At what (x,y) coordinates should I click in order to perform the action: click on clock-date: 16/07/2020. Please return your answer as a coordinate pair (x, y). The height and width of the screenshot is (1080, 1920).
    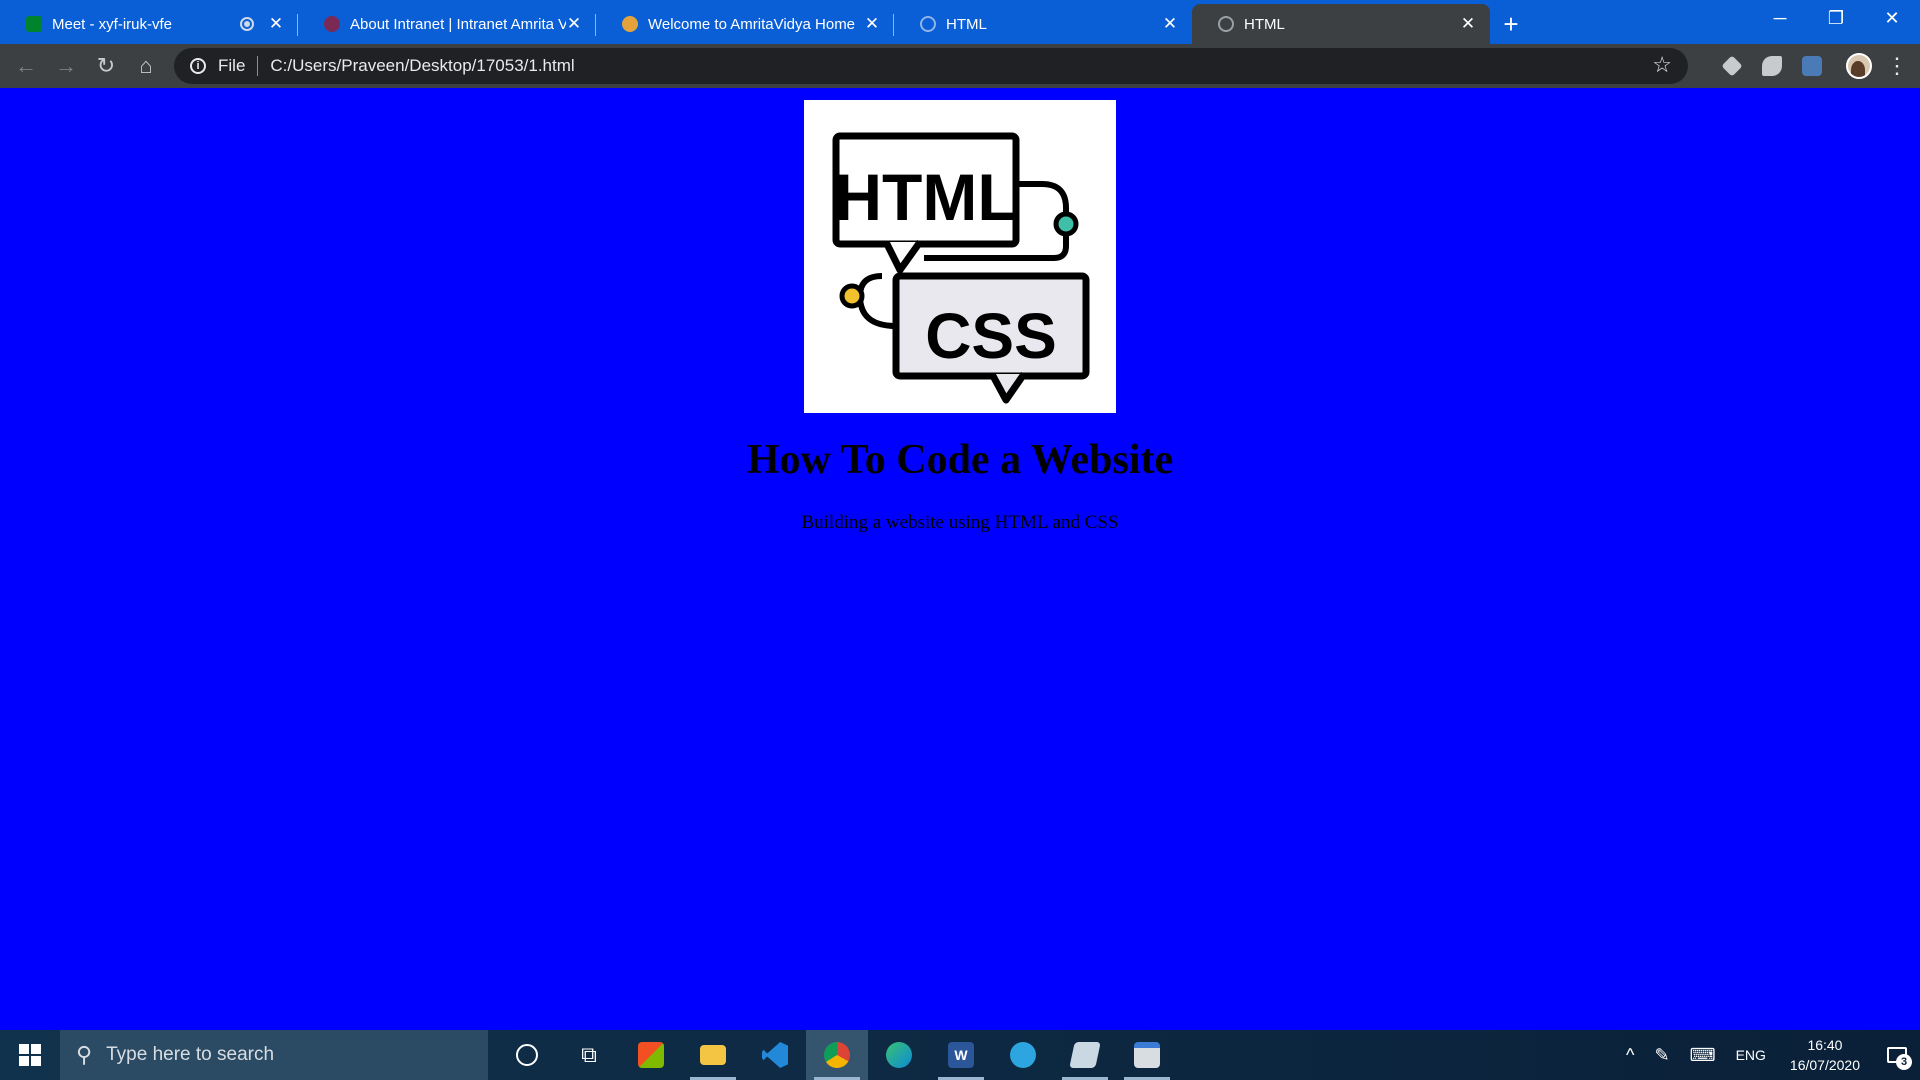
    Looking at the image, I should click on (1824, 1065).